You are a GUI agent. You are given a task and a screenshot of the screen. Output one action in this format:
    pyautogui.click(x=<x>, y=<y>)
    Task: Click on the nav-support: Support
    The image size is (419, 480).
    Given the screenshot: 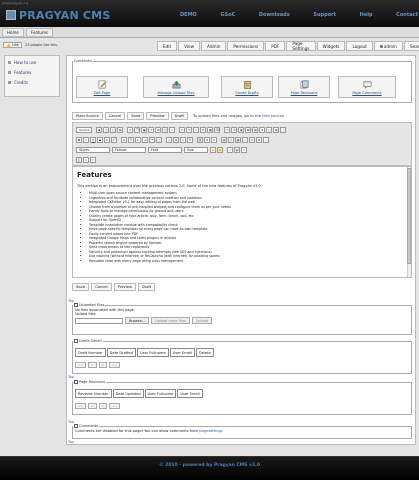 What is the action you would take?
    pyautogui.click(x=324, y=15)
    